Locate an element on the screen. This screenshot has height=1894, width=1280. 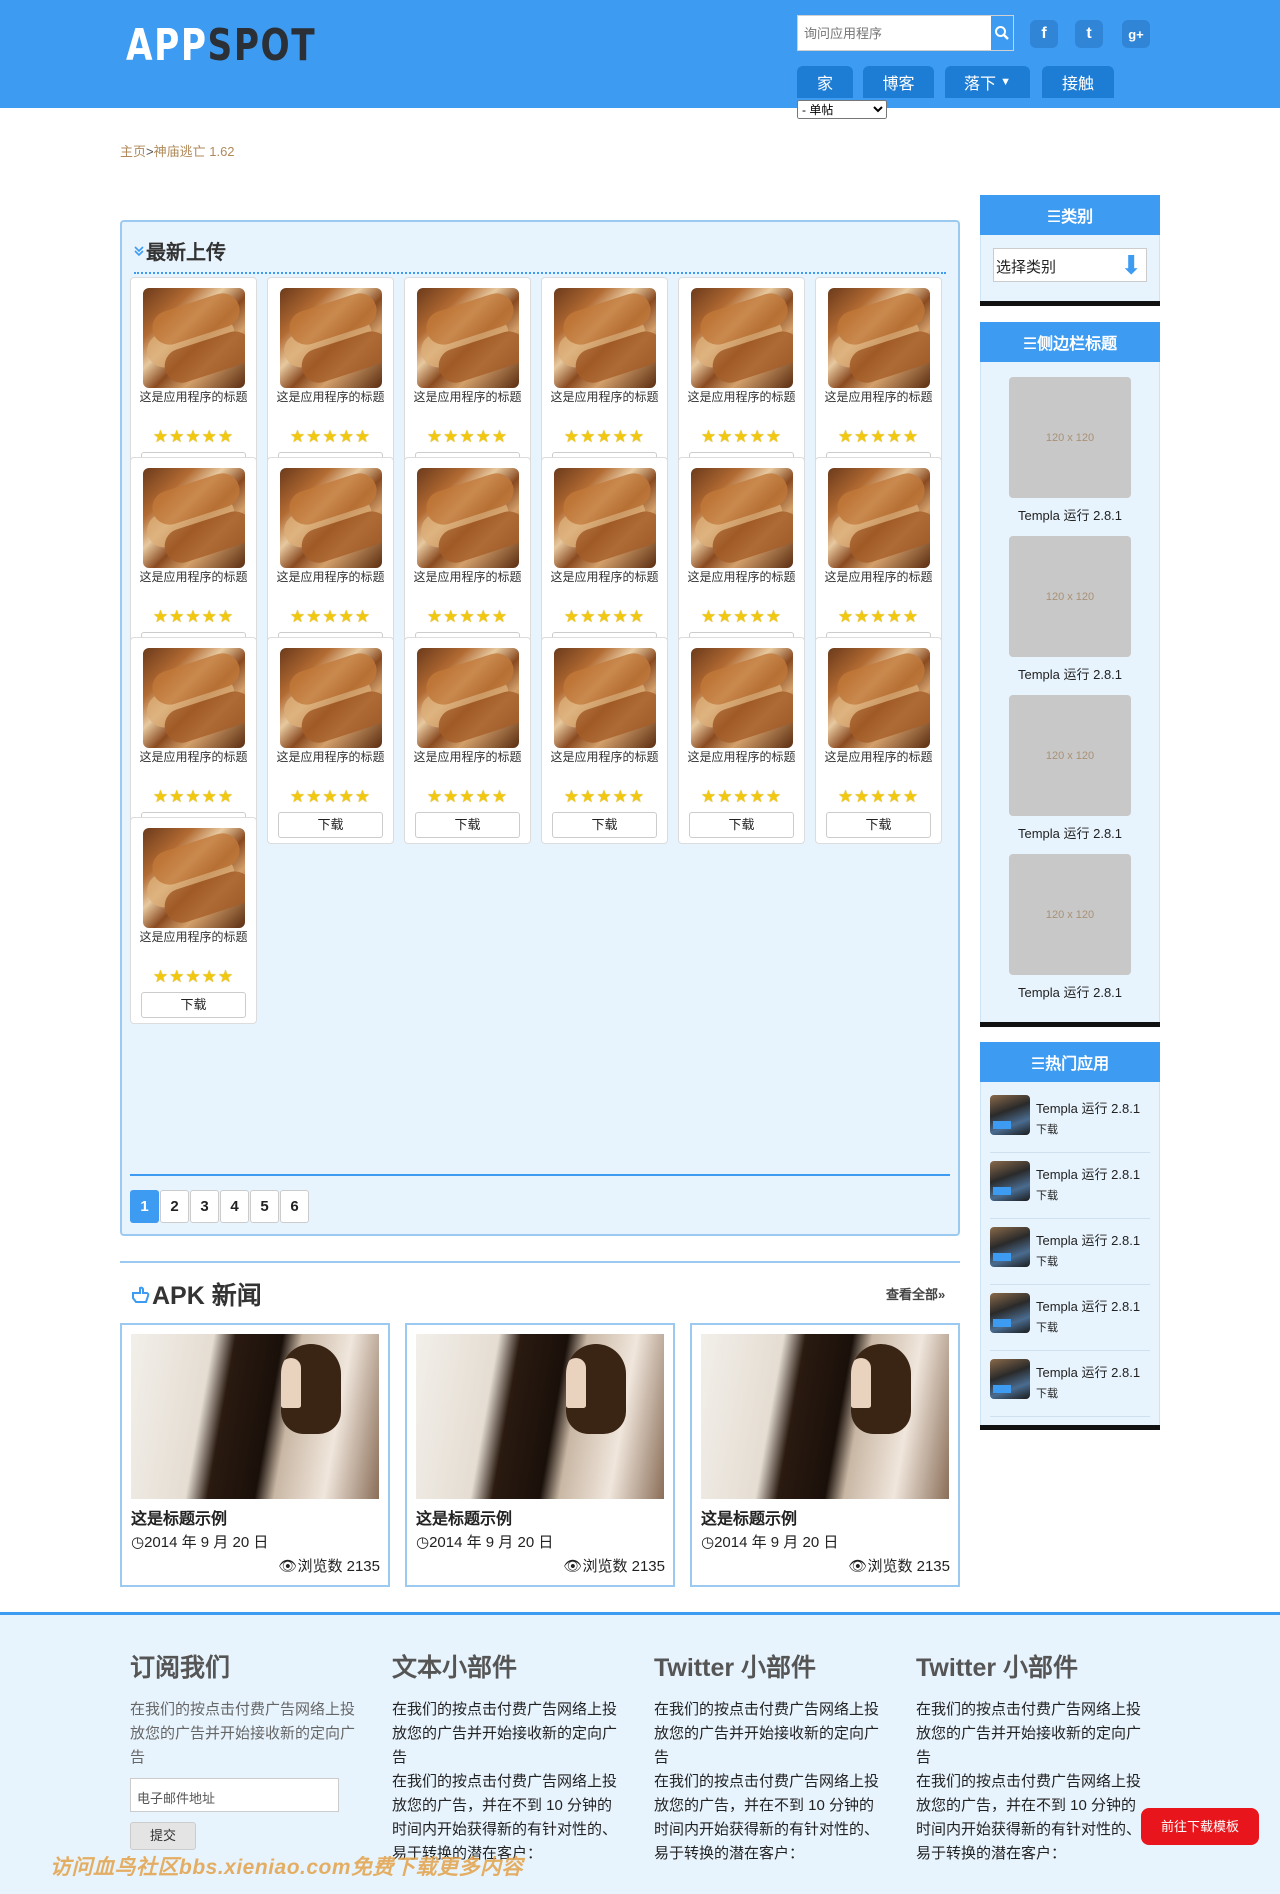
site-logo: APPSPOT is located at coordinates (221, 45).